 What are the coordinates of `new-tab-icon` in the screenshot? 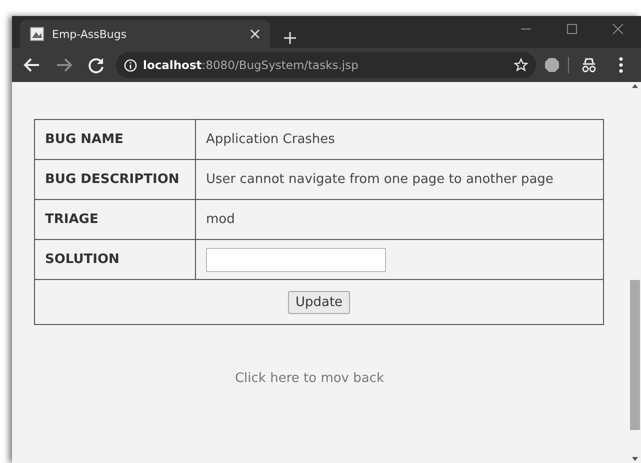 It's located at (290, 38).